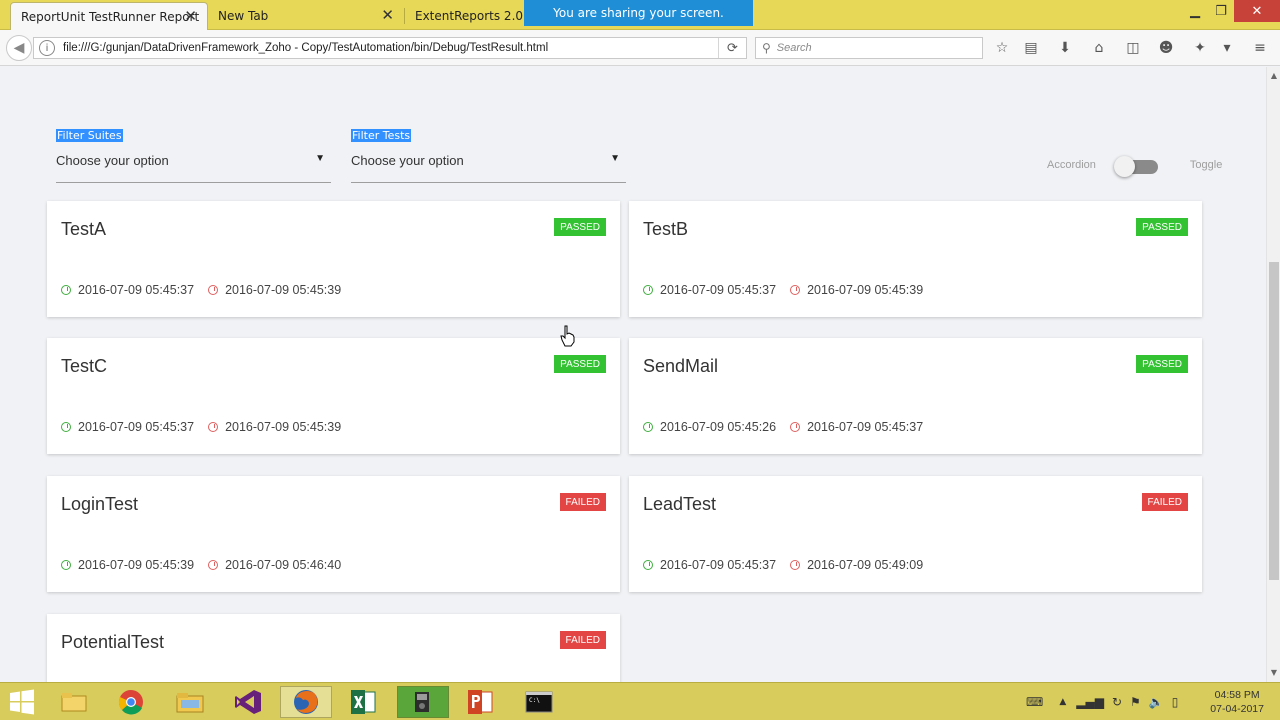 This screenshot has height=720, width=1280. I want to click on hand-cursor-icon, so click(567, 336).